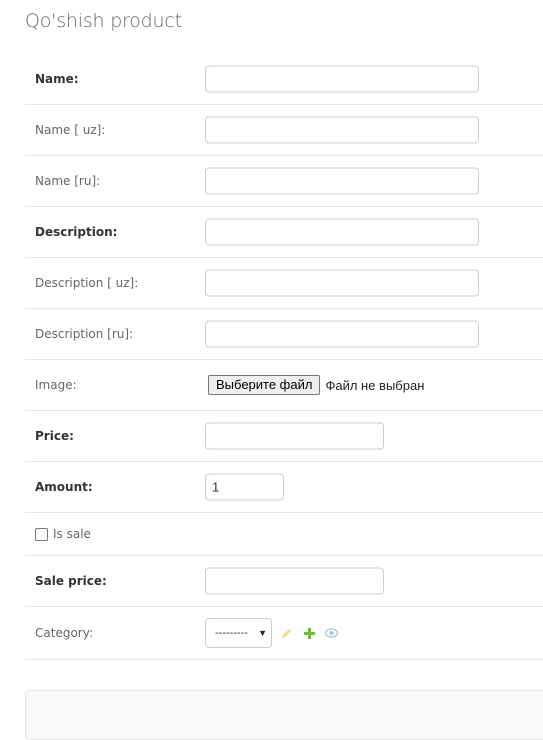  What do you see at coordinates (287, 633) in the screenshot?
I see `pencil-icon` at bounding box center [287, 633].